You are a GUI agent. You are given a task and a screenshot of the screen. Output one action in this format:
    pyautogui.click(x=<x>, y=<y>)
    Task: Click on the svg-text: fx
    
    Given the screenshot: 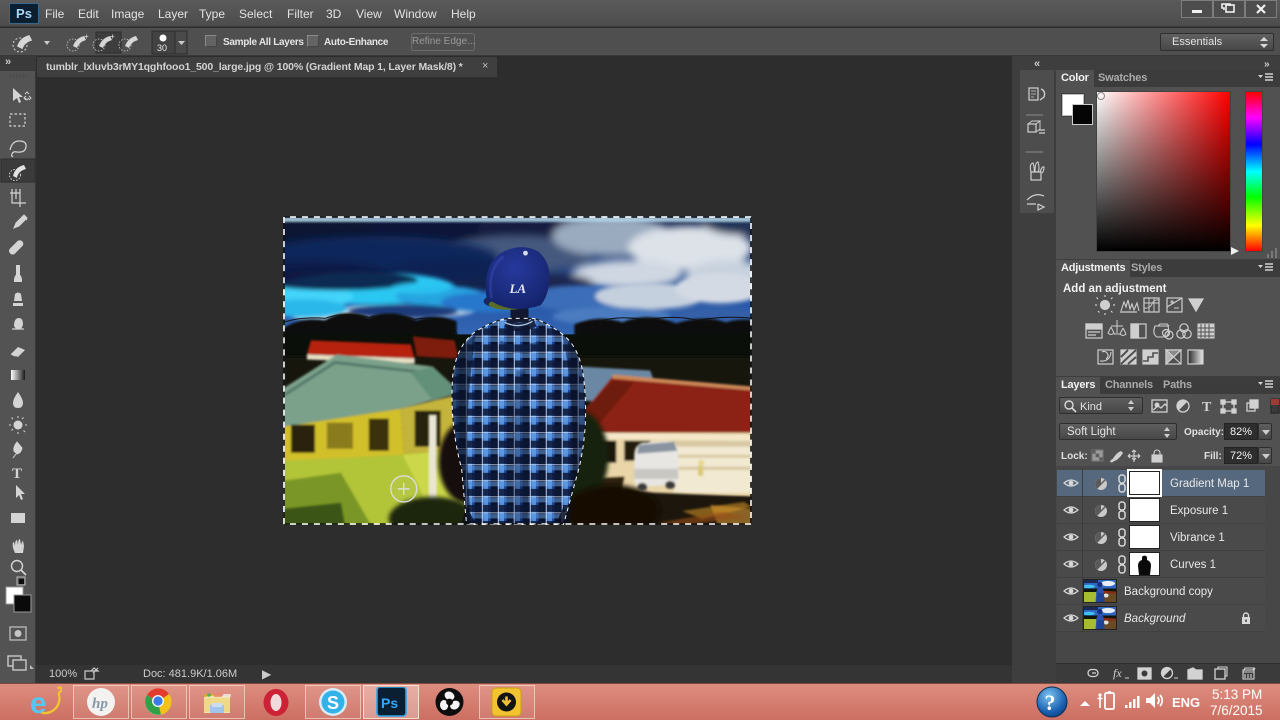 What is the action you would take?
    pyautogui.click(x=1117, y=673)
    